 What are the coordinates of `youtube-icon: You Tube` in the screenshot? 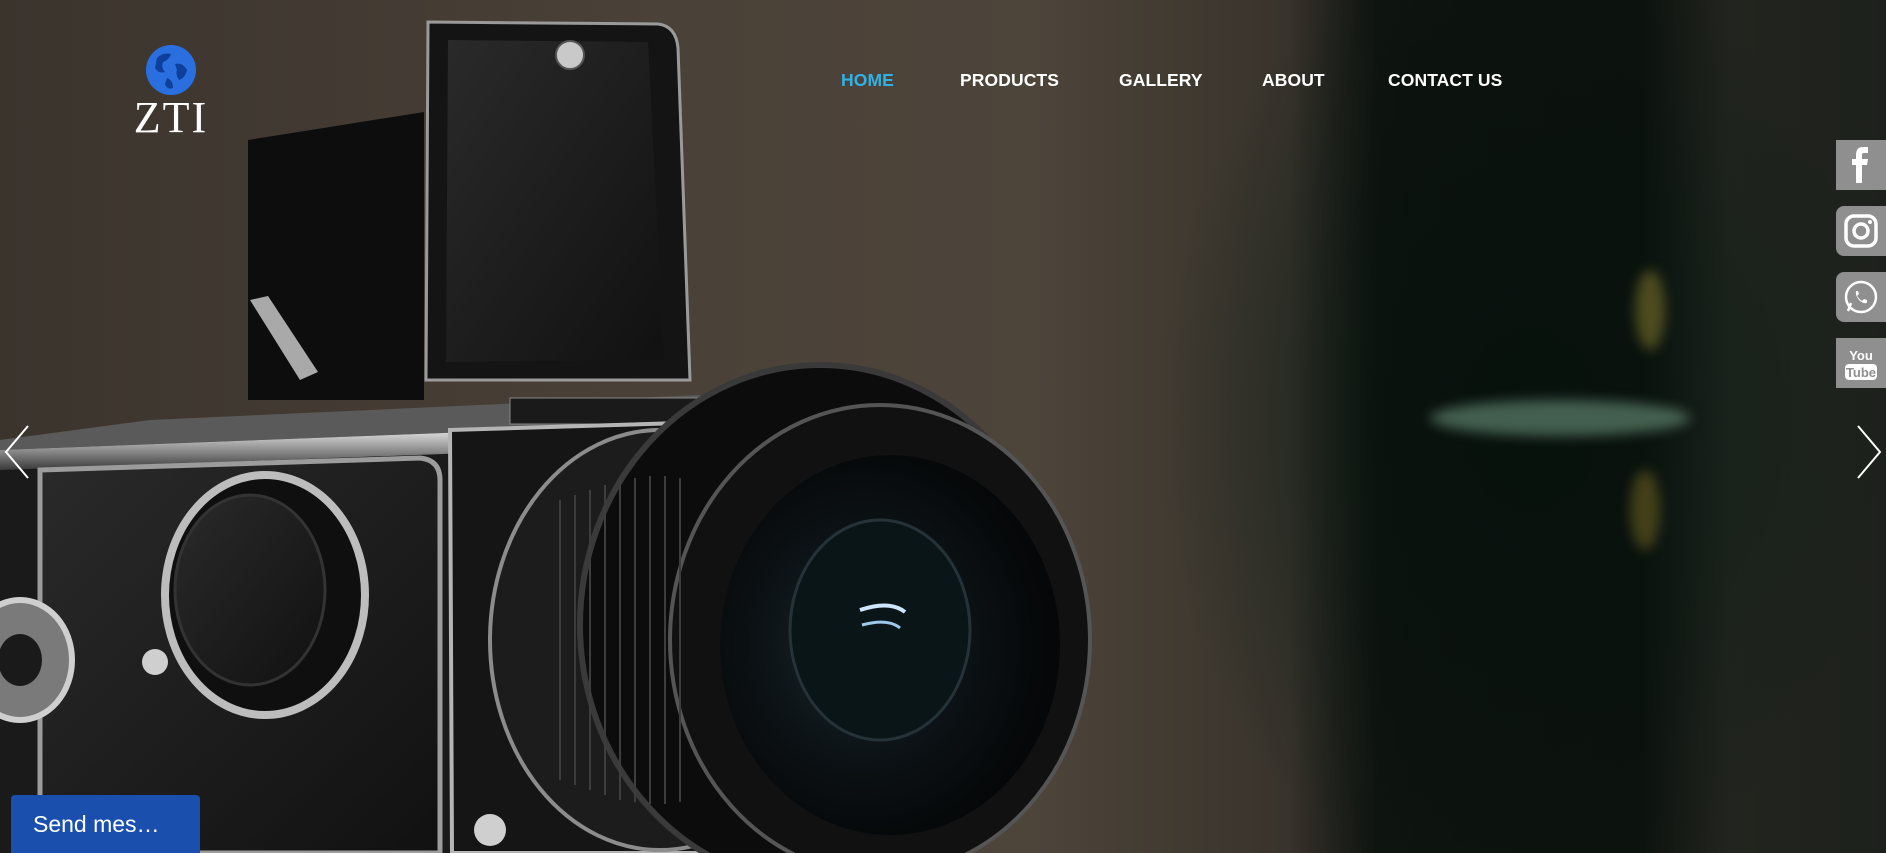 It's located at (1861, 364).